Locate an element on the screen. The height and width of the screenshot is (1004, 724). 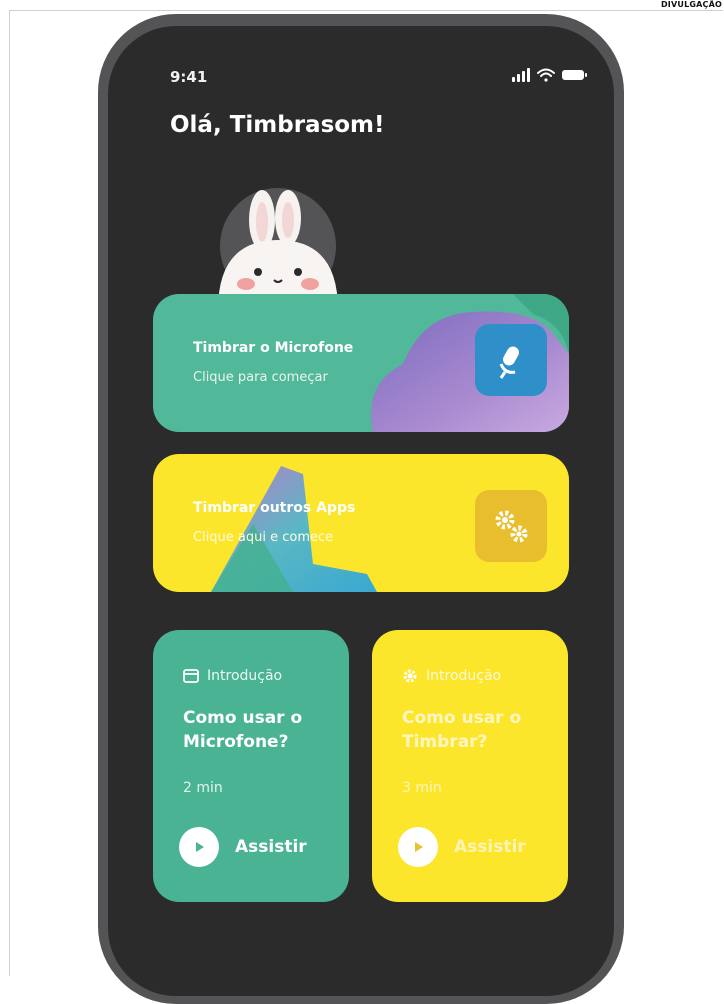
card-timbrar-microfone: Timbrar o Microfone Clique para começar is located at coordinates (361, 363).